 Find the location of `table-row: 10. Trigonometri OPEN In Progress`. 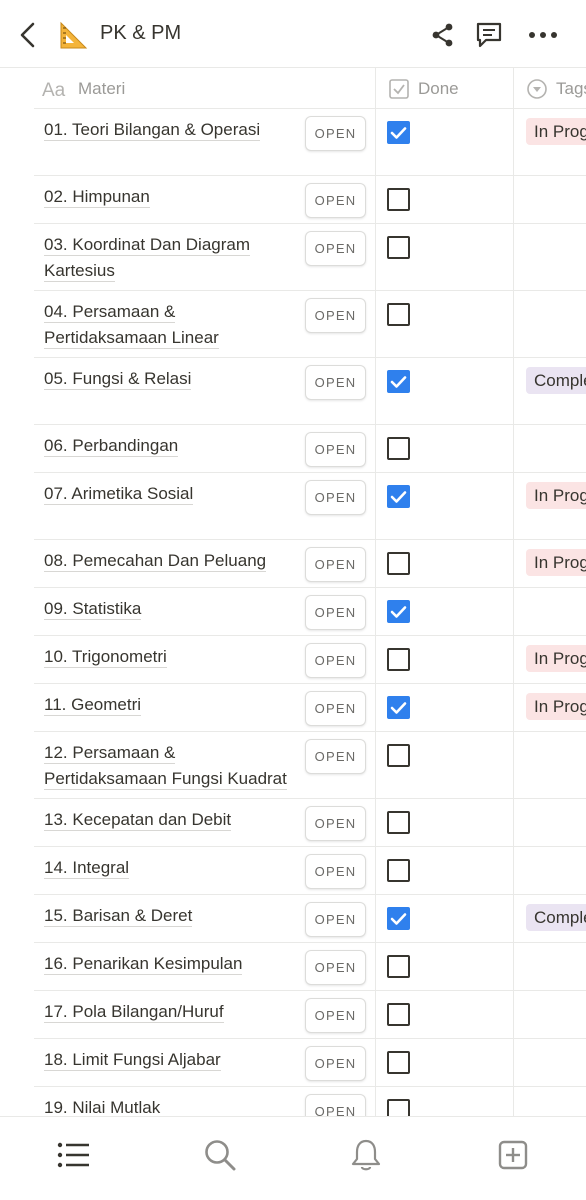

table-row: 10. Trigonometri OPEN In Progress is located at coordinates (310, 660).